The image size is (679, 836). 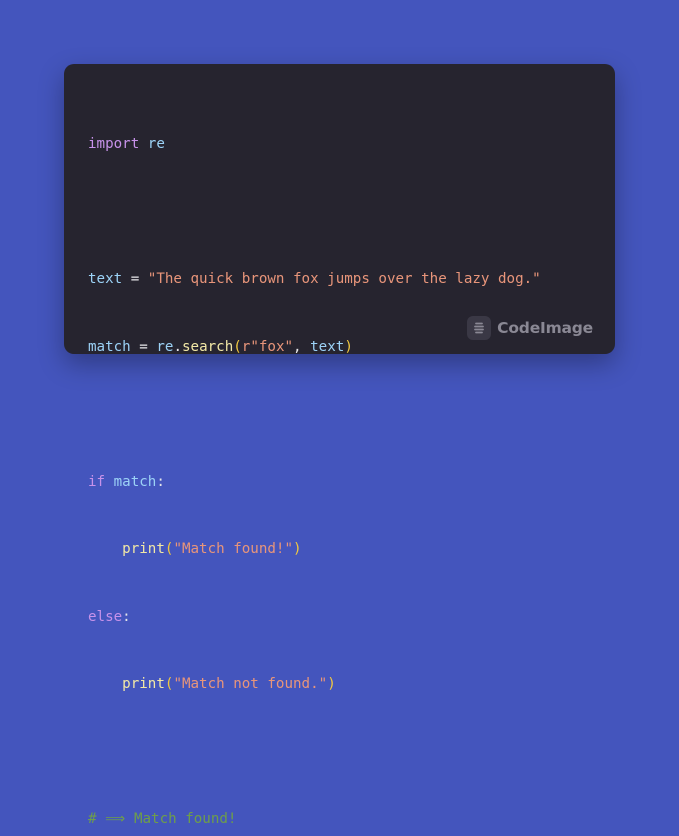 I want to click on brand-name: CodeImage, so click(x=545, y=328).